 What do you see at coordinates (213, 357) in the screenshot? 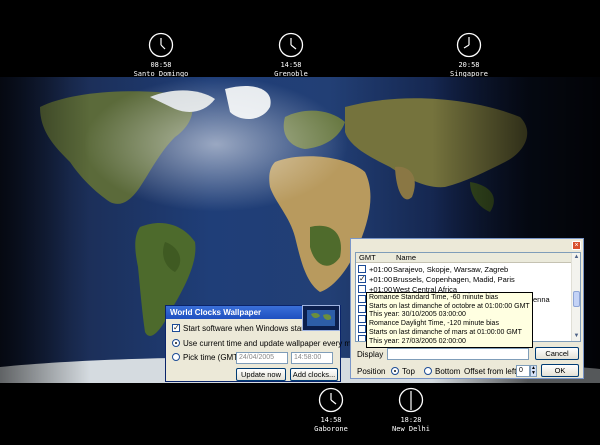
I see `pick-time-label: Pick time (GMT):` at bounding box center [213, 357].